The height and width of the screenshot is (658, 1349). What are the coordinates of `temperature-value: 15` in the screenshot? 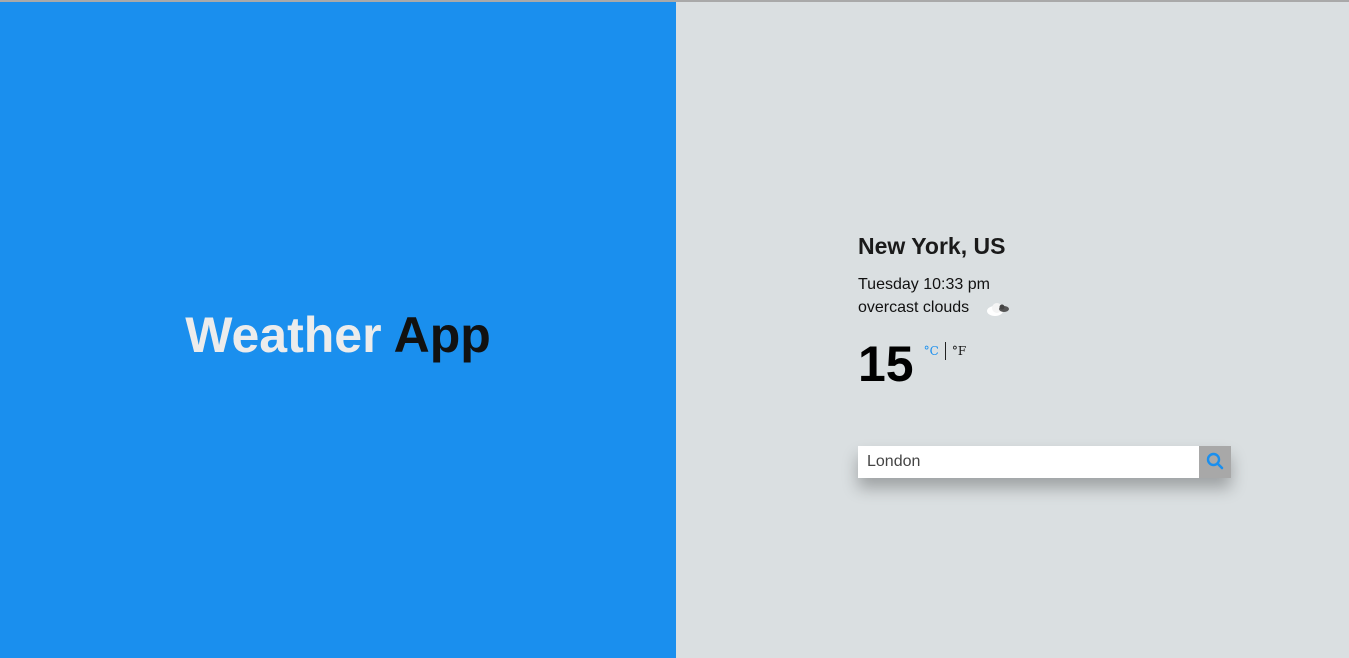 It's located at (886, 364).